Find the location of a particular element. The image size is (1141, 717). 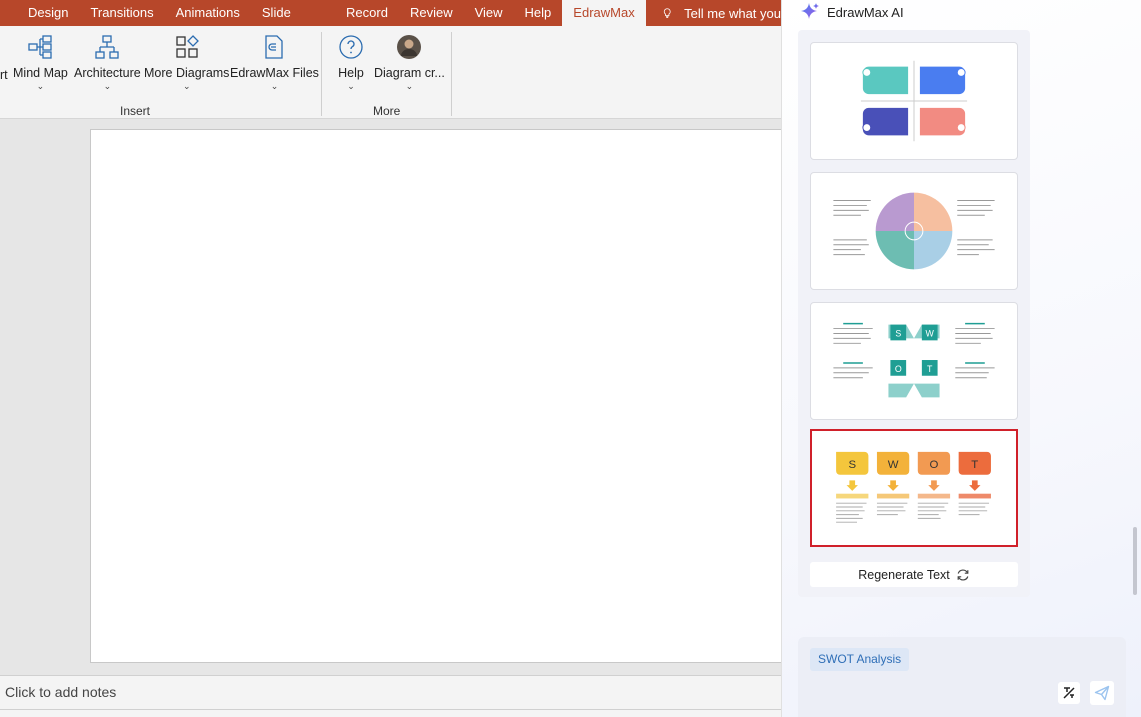

more-diagrams-label: More Diagrams is located at coordinates (187, 73).